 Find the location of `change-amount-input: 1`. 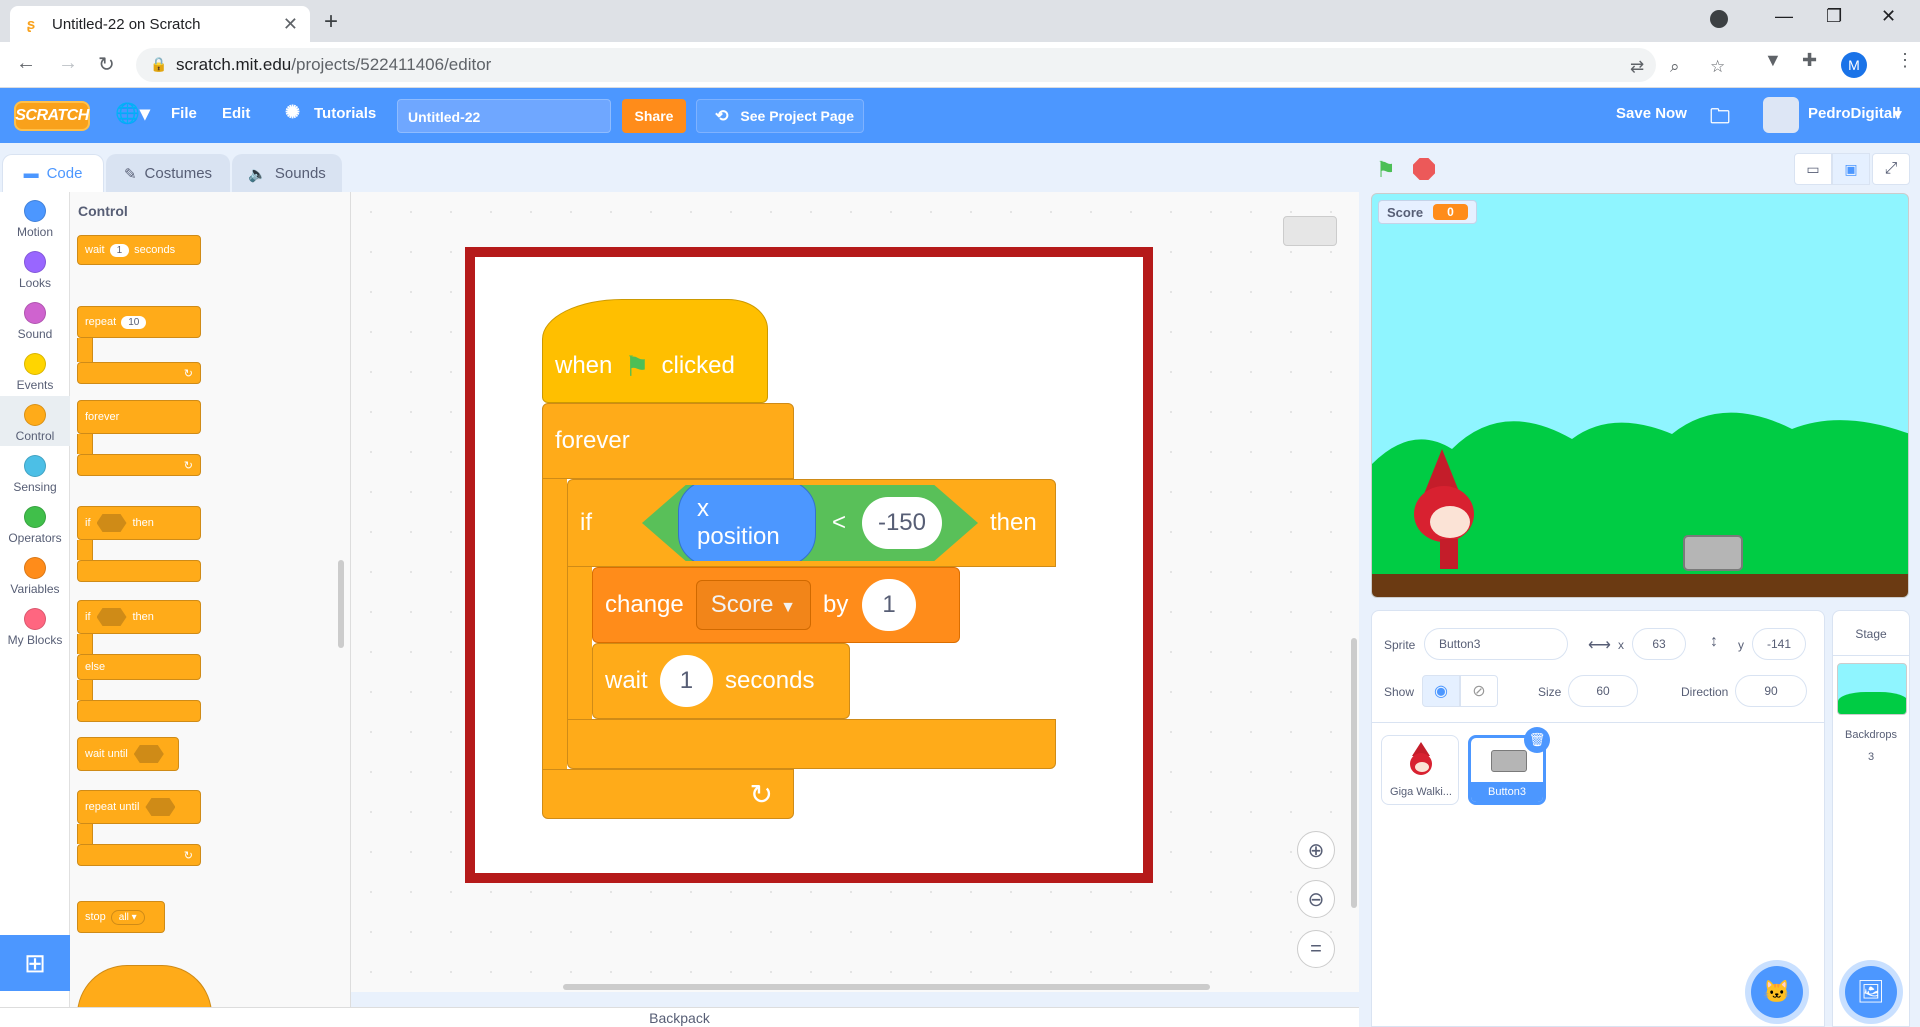

change-amount-input: 1 is located at coordinates (889, 605).